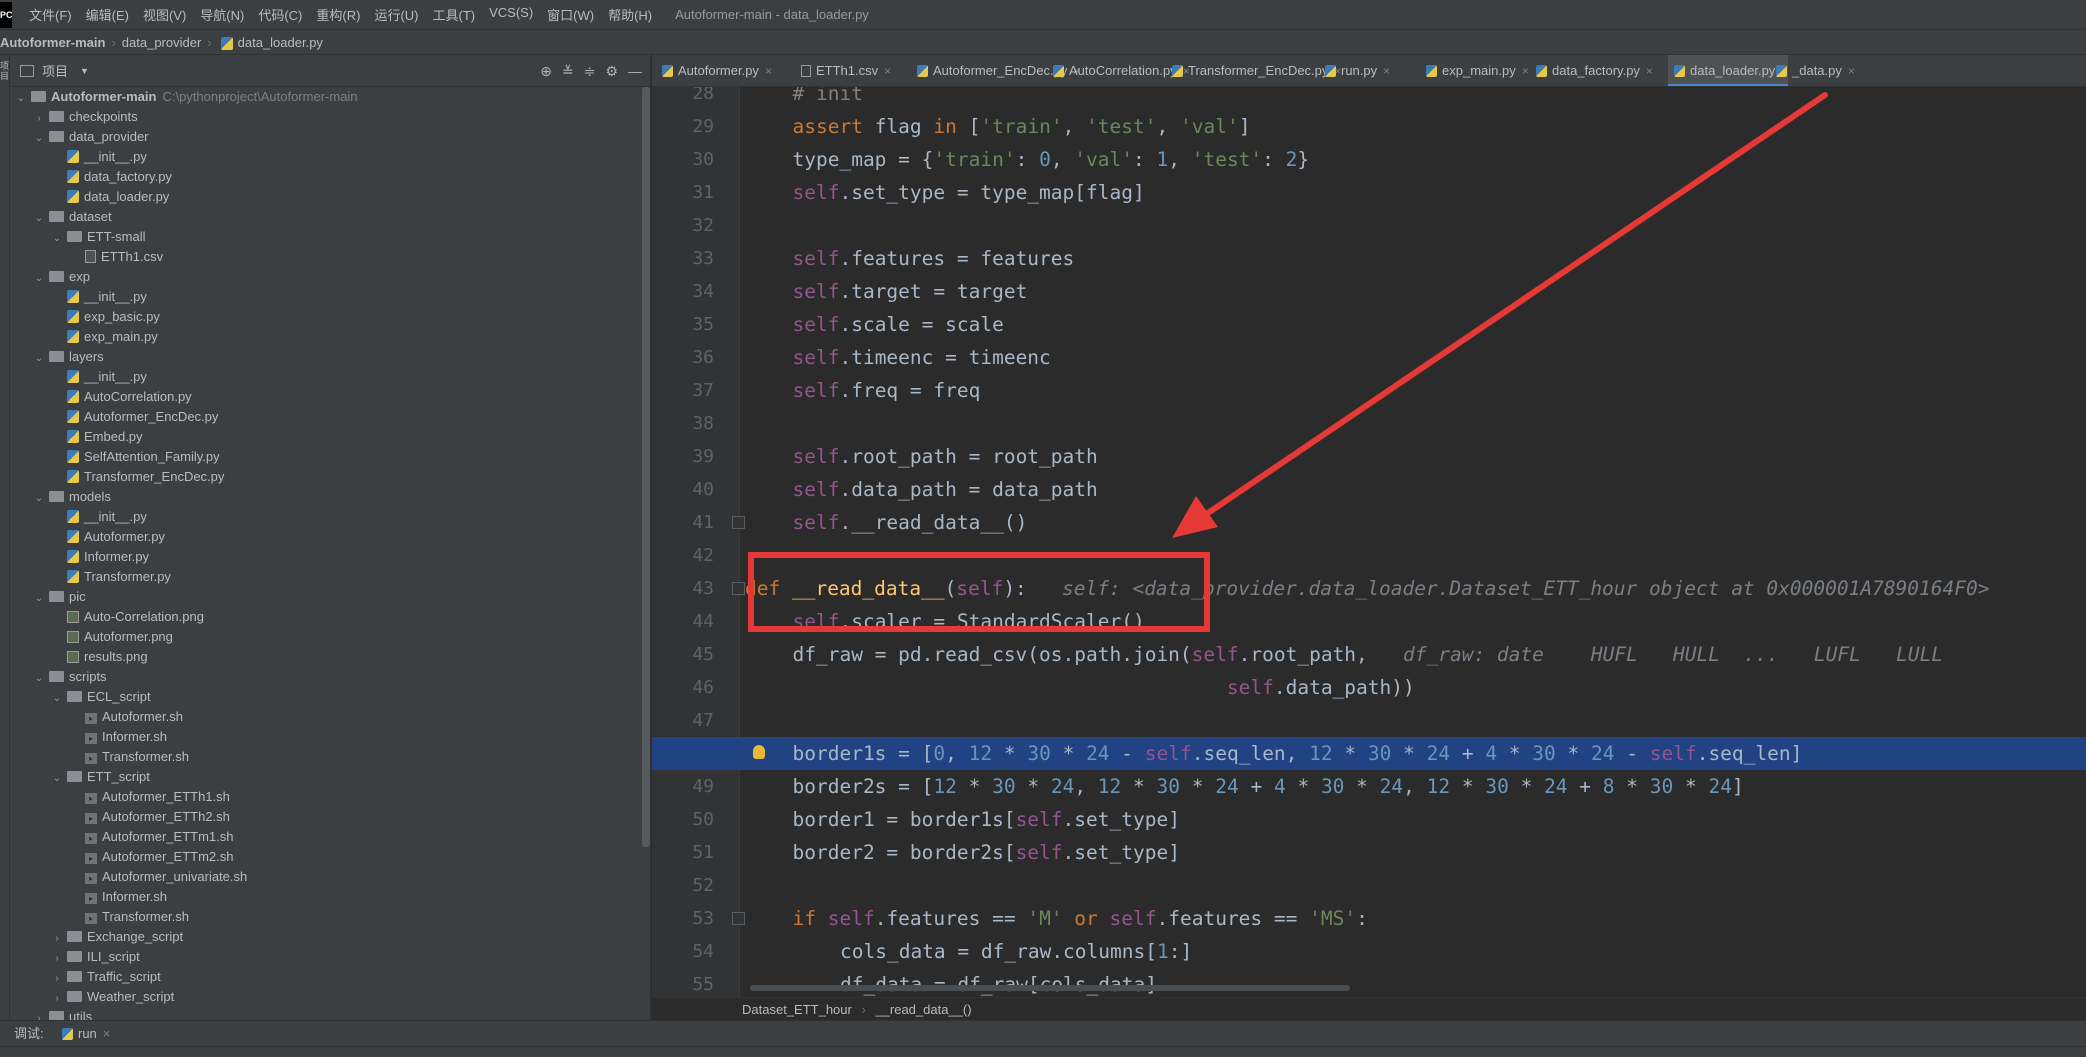  What do you see at coordinates (1515, 305) in the screenshot?
I see `annotation-arrow-line` at bounding box center [1515, 305].